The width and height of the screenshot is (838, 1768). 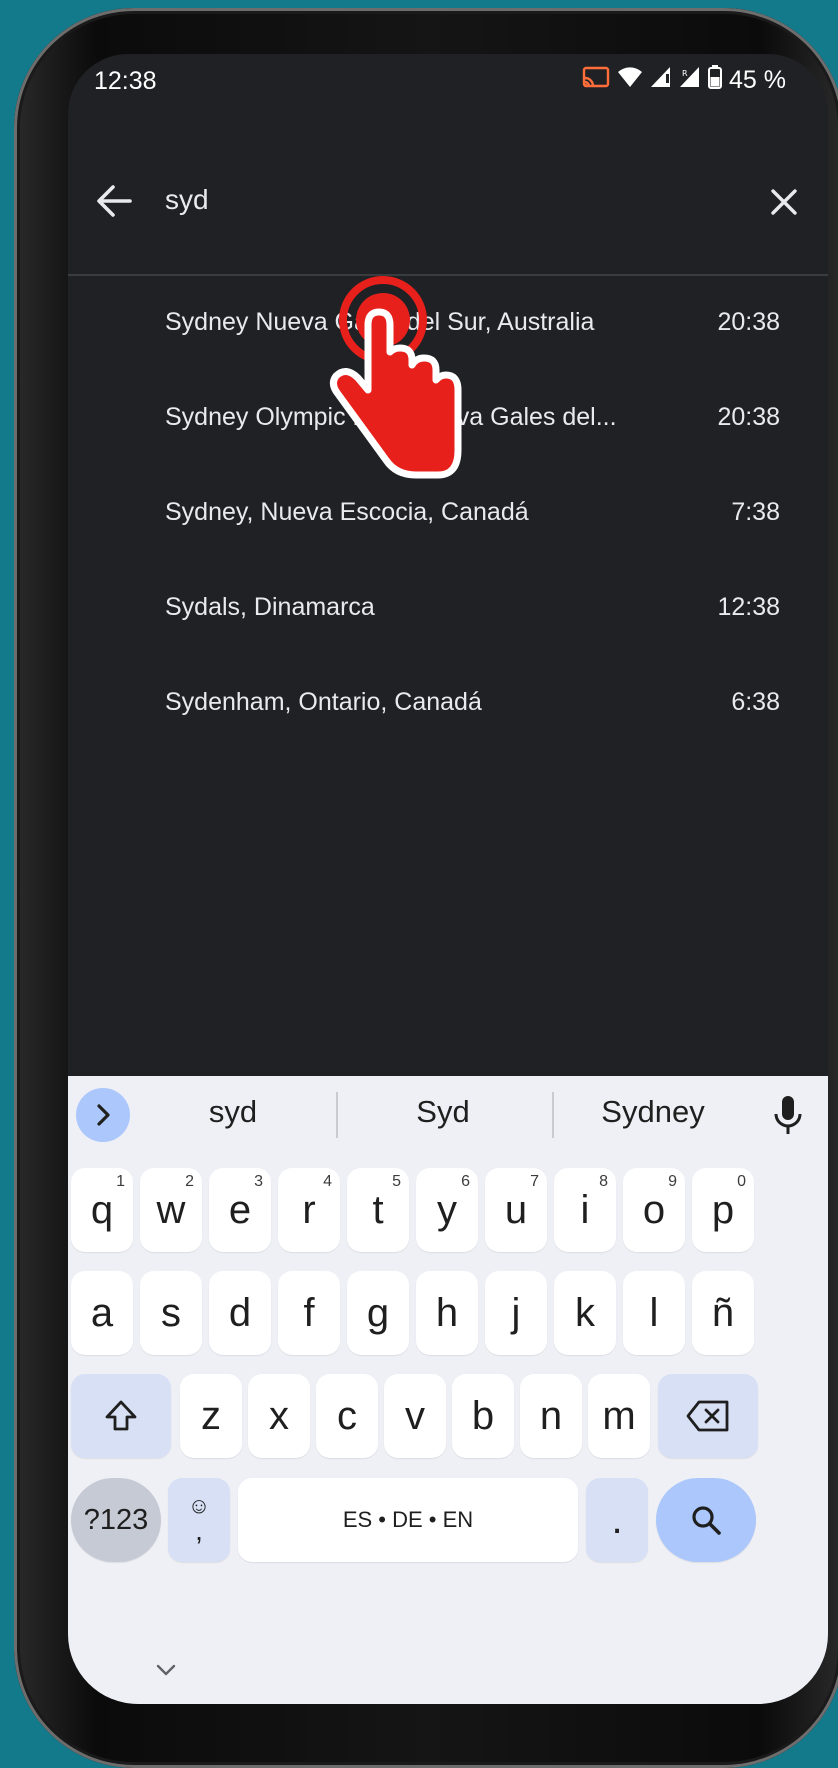 I want to click on search-key, so click(x=706, y=1520).